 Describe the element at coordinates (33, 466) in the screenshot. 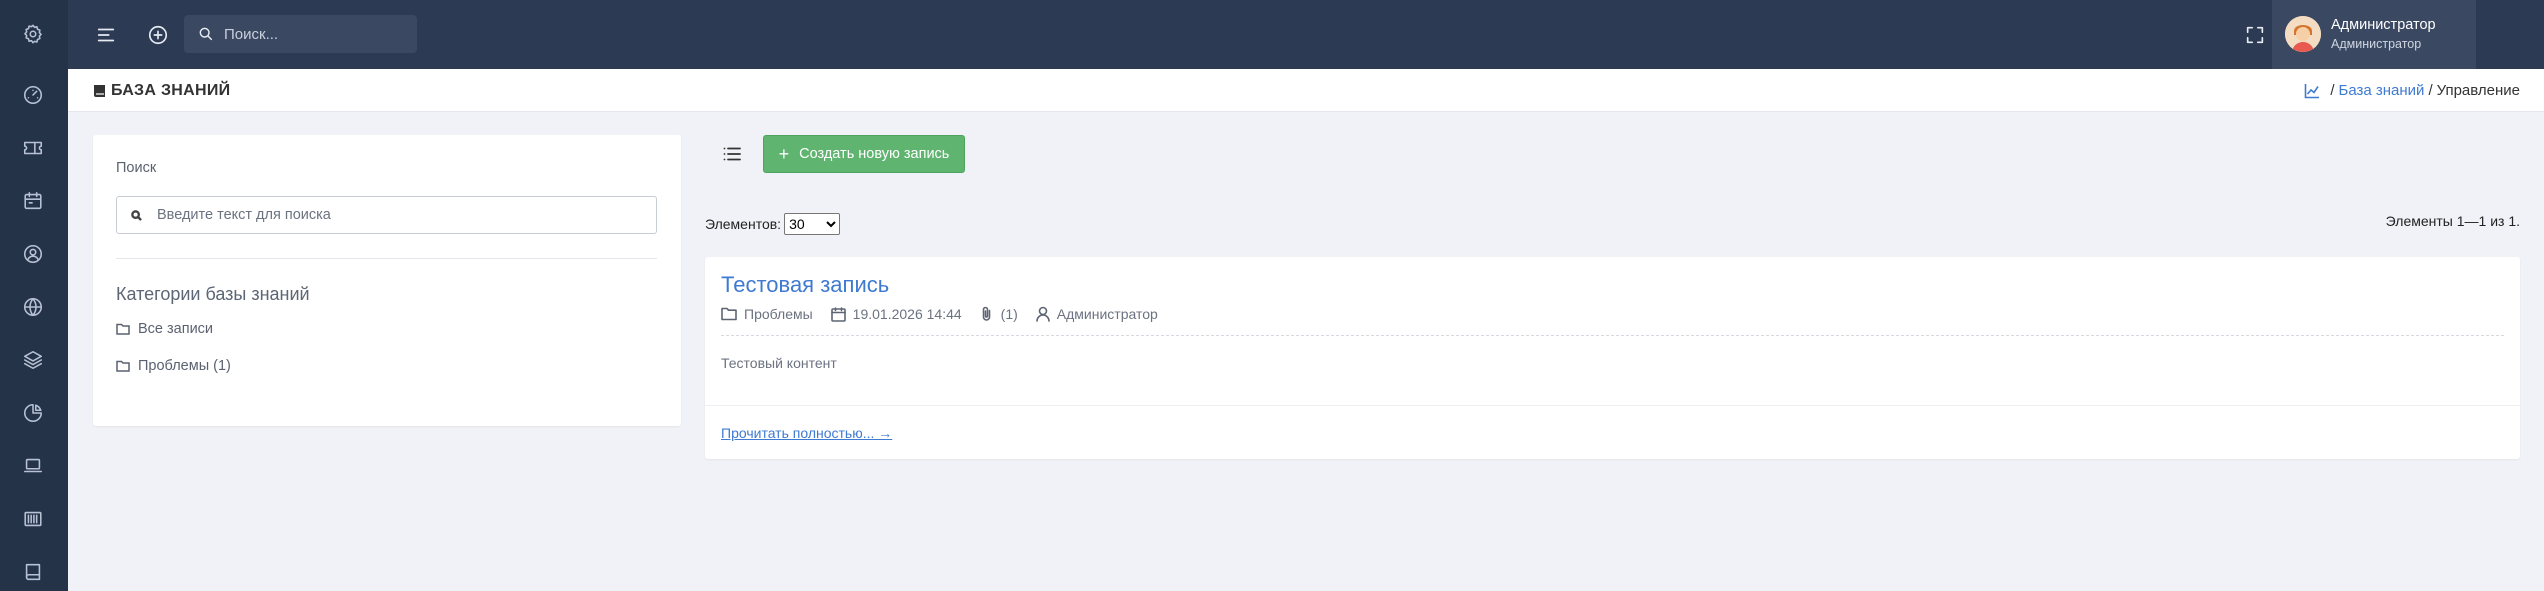

I see `laptop-icon` at that location.